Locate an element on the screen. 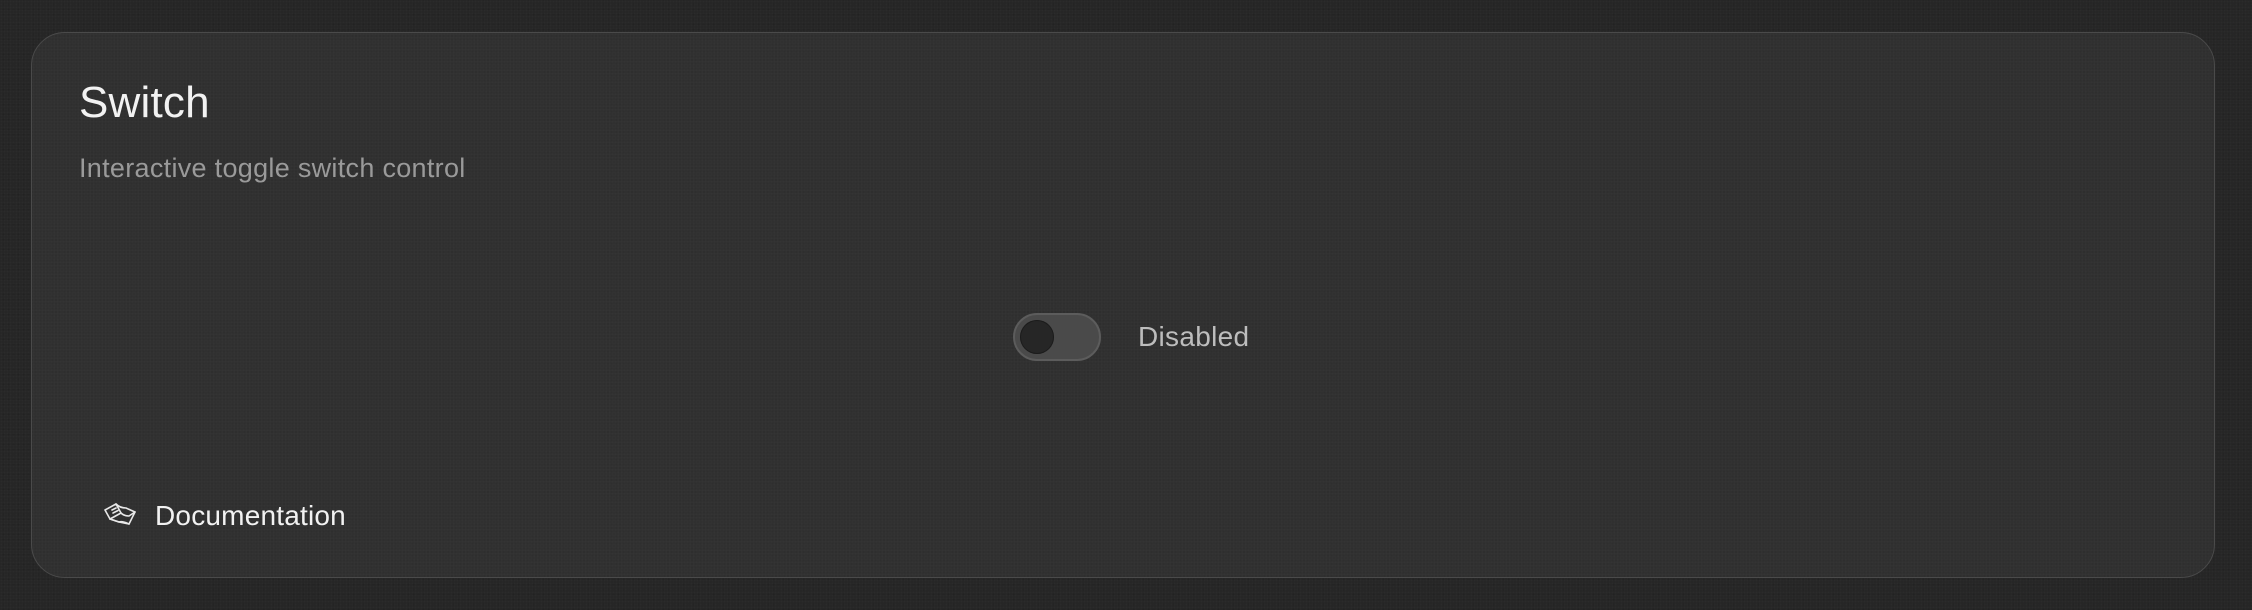 This screenshot has height=610, width=2252. card-subtitle: Interactive toggle switch control is located at coordinates (272, 168).